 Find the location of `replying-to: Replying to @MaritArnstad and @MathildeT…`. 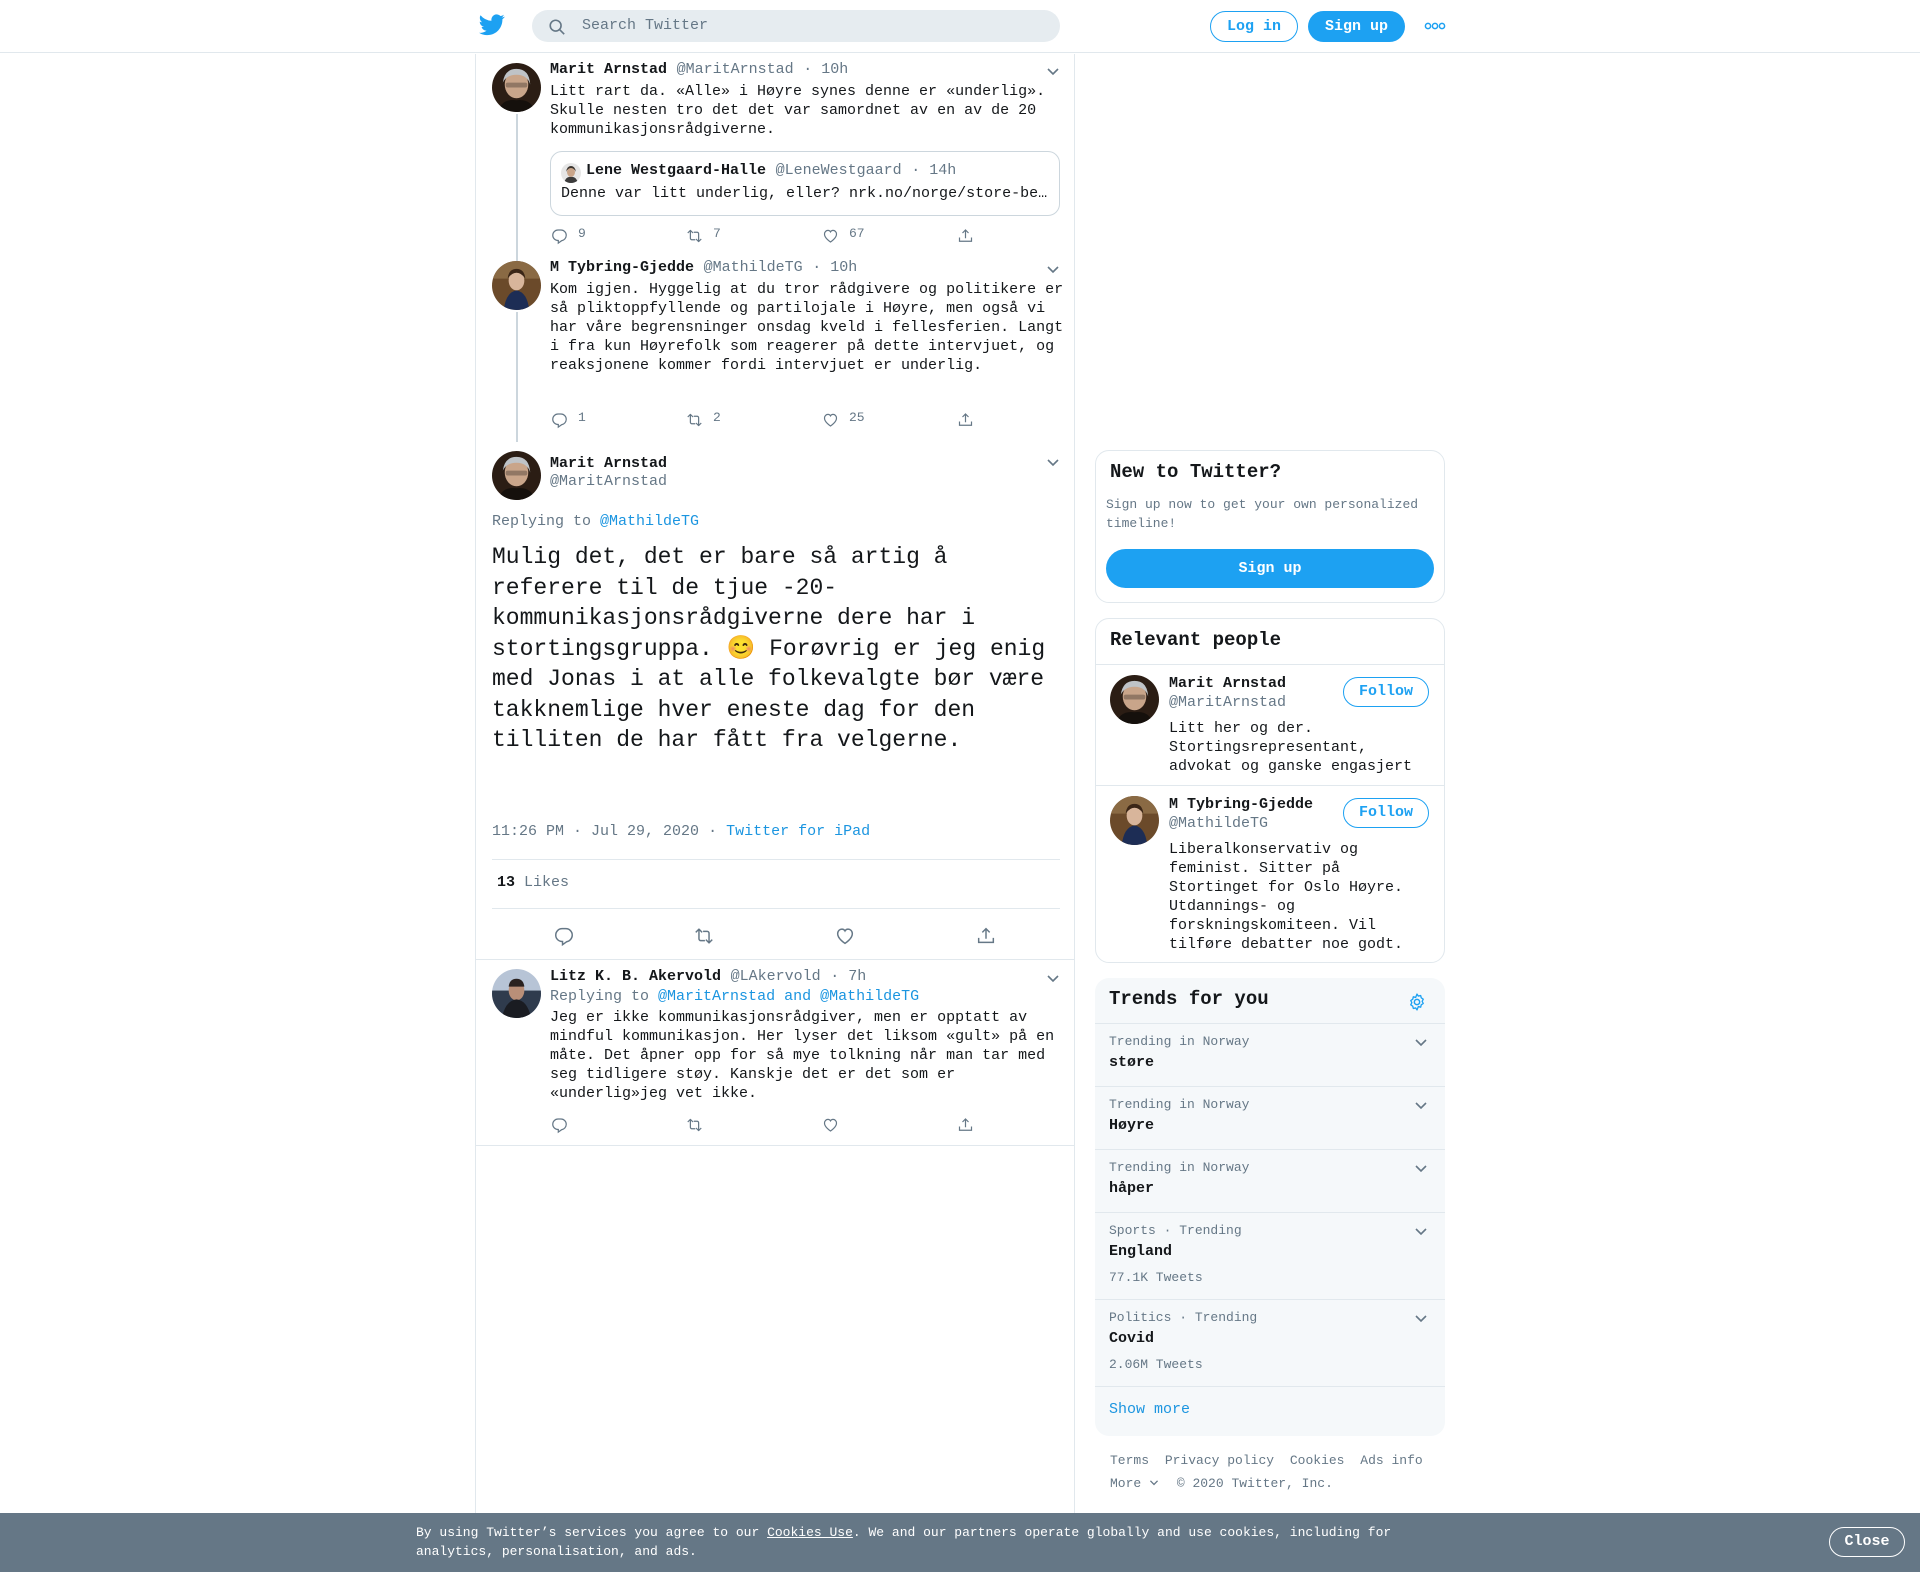

replying-to: Replying to @MaritArnstad and @MathildeT… is located at coordinates (734, 996).